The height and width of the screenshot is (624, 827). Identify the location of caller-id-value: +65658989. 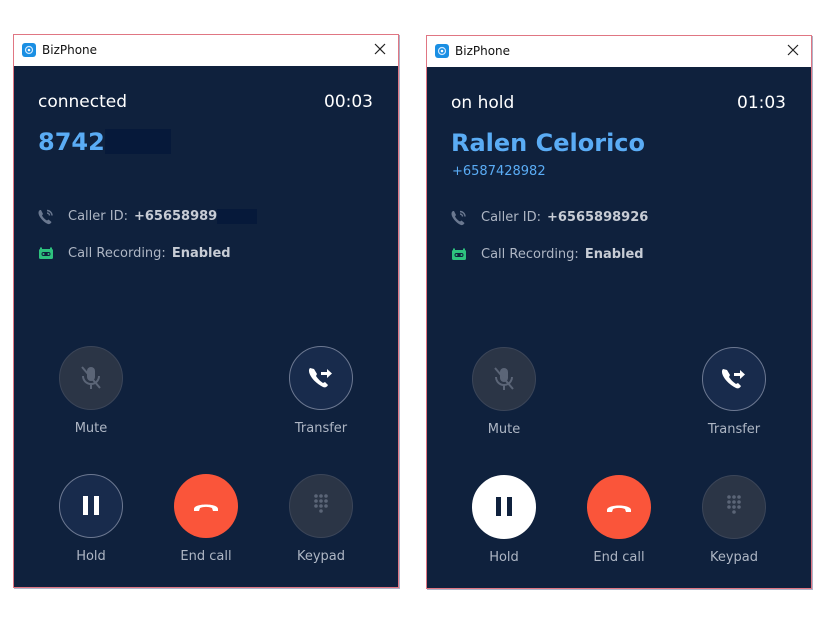
(175, 216).